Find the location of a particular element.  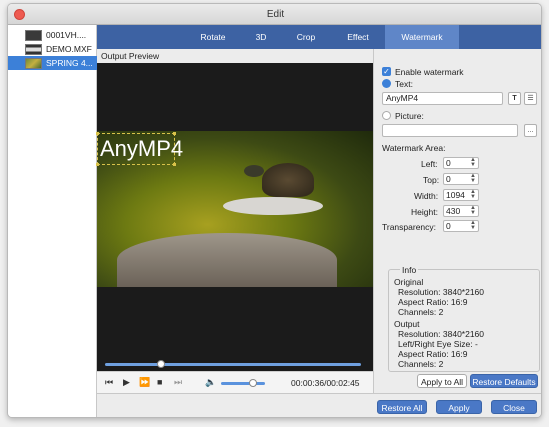

watermark-text-input: AnyMP4 is located at coordinates (442, 98).